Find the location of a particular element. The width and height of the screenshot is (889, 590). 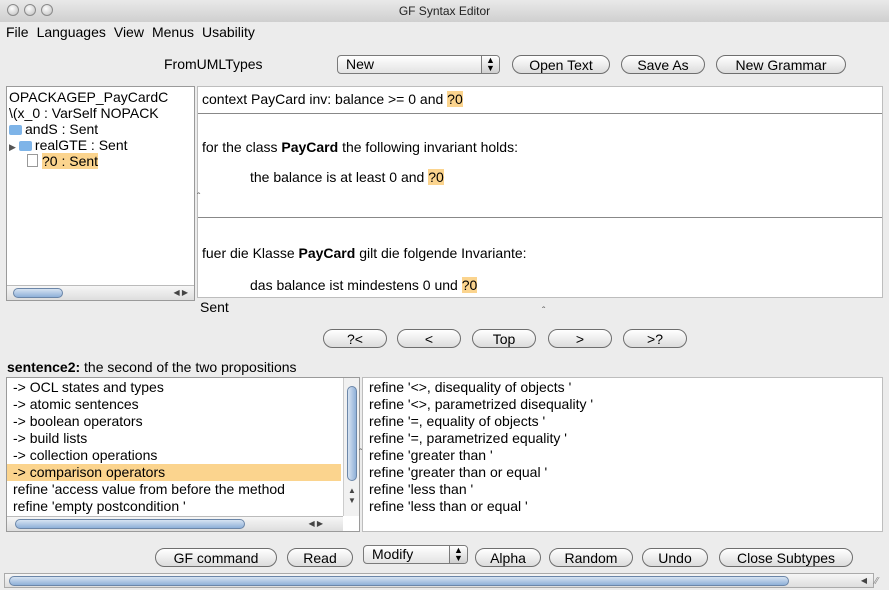

gf-command-button: GF command is located at coordinates (216, 557).